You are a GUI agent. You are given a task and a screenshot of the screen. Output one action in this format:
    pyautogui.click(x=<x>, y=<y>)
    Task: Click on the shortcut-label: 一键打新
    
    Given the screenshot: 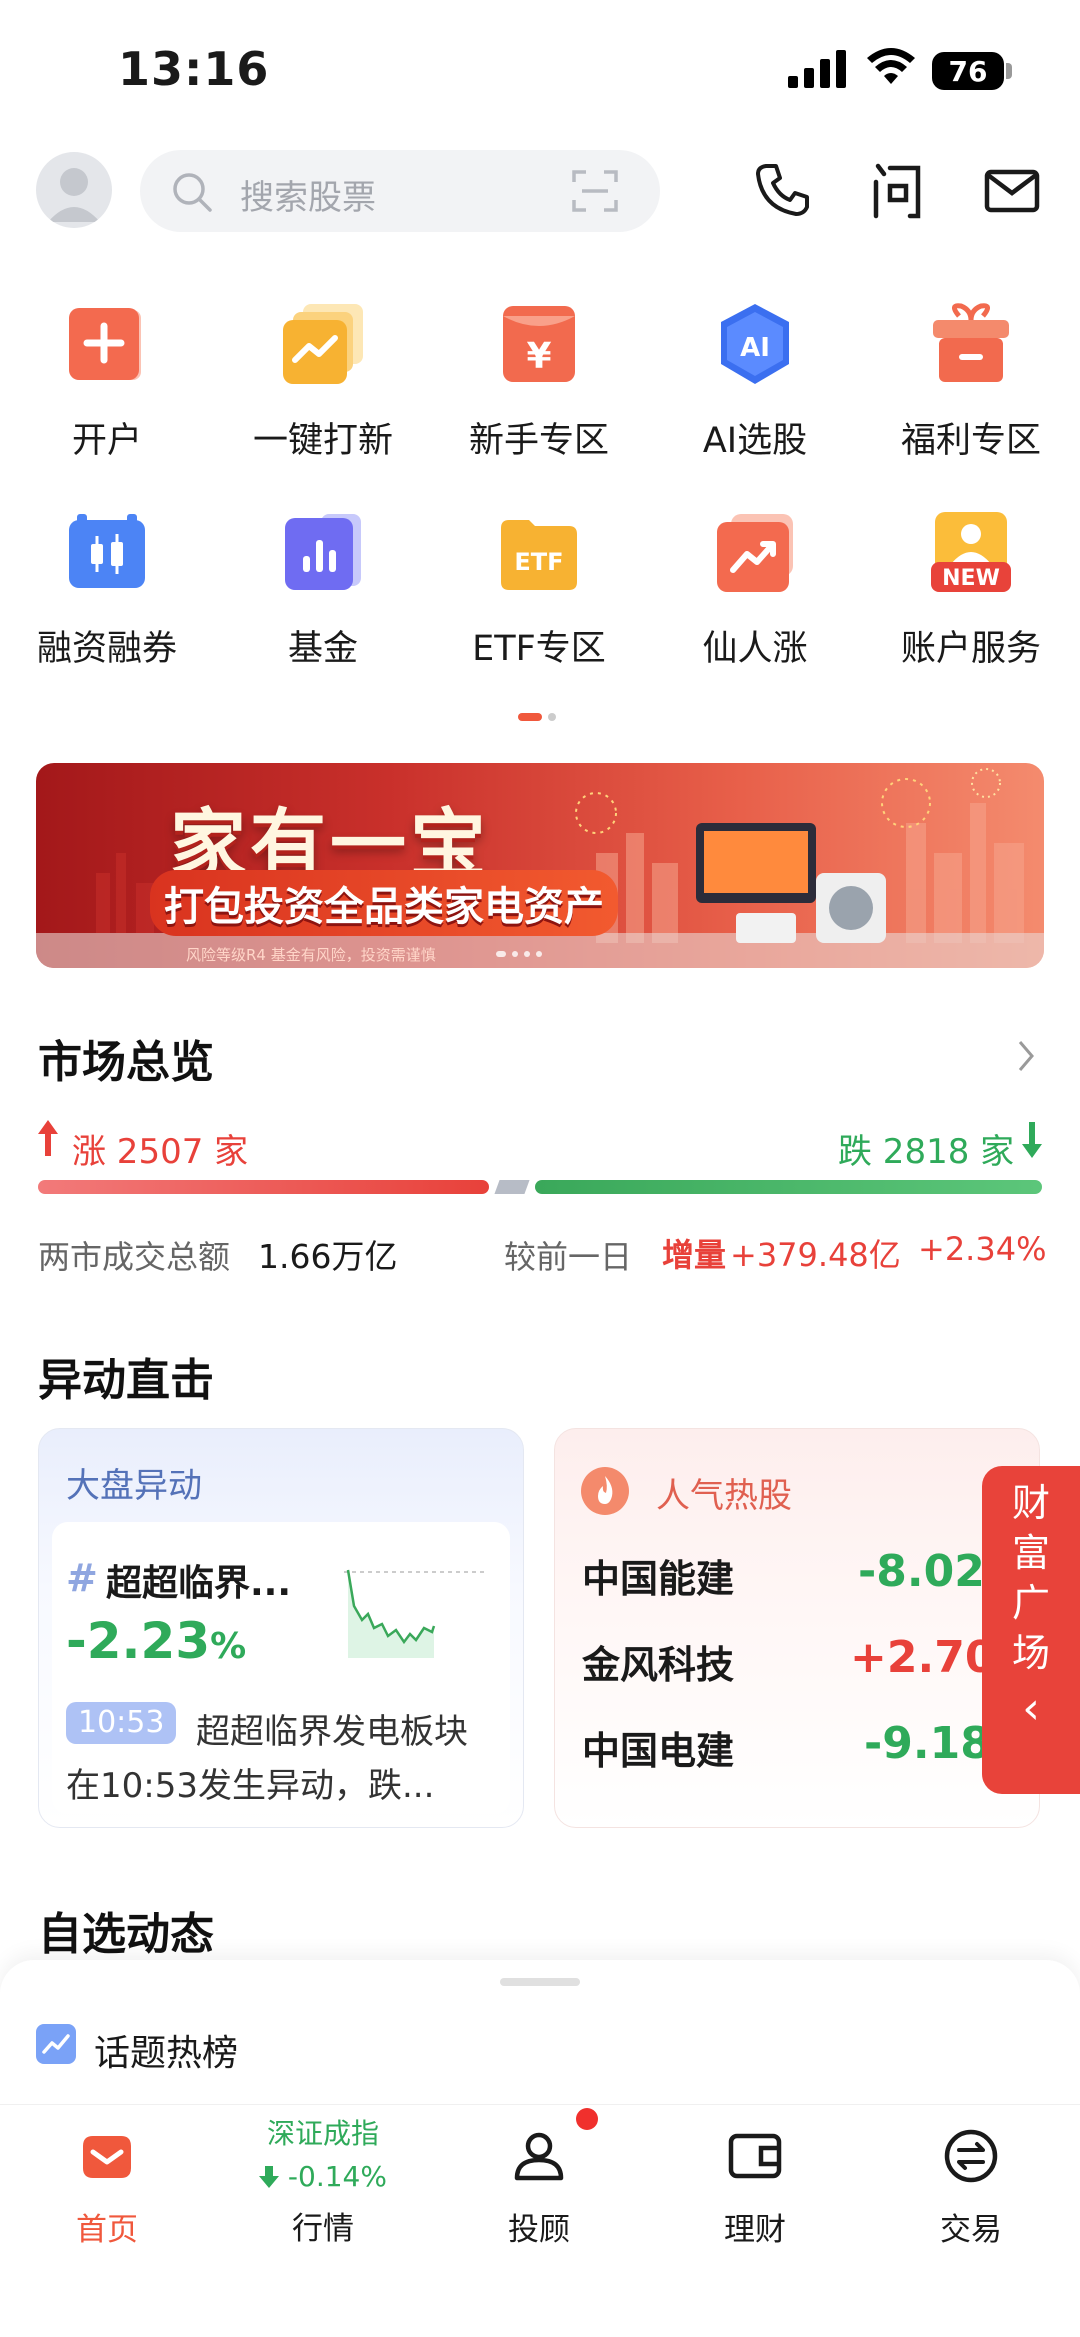 What is the action you would take?
    pyautogui.click(x=322, y=441)
    